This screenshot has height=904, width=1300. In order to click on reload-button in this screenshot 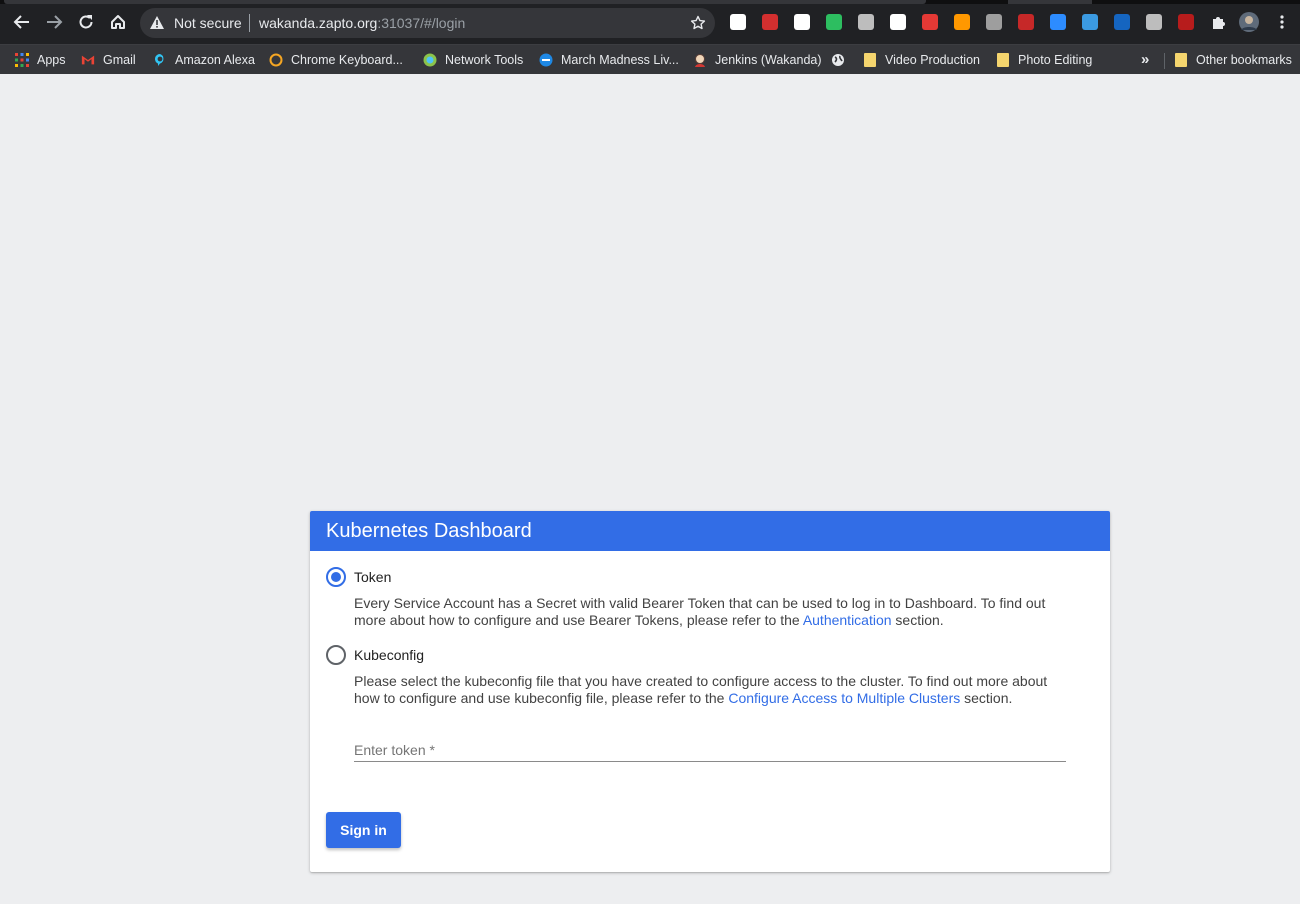, I will do `click(86, 22)`.